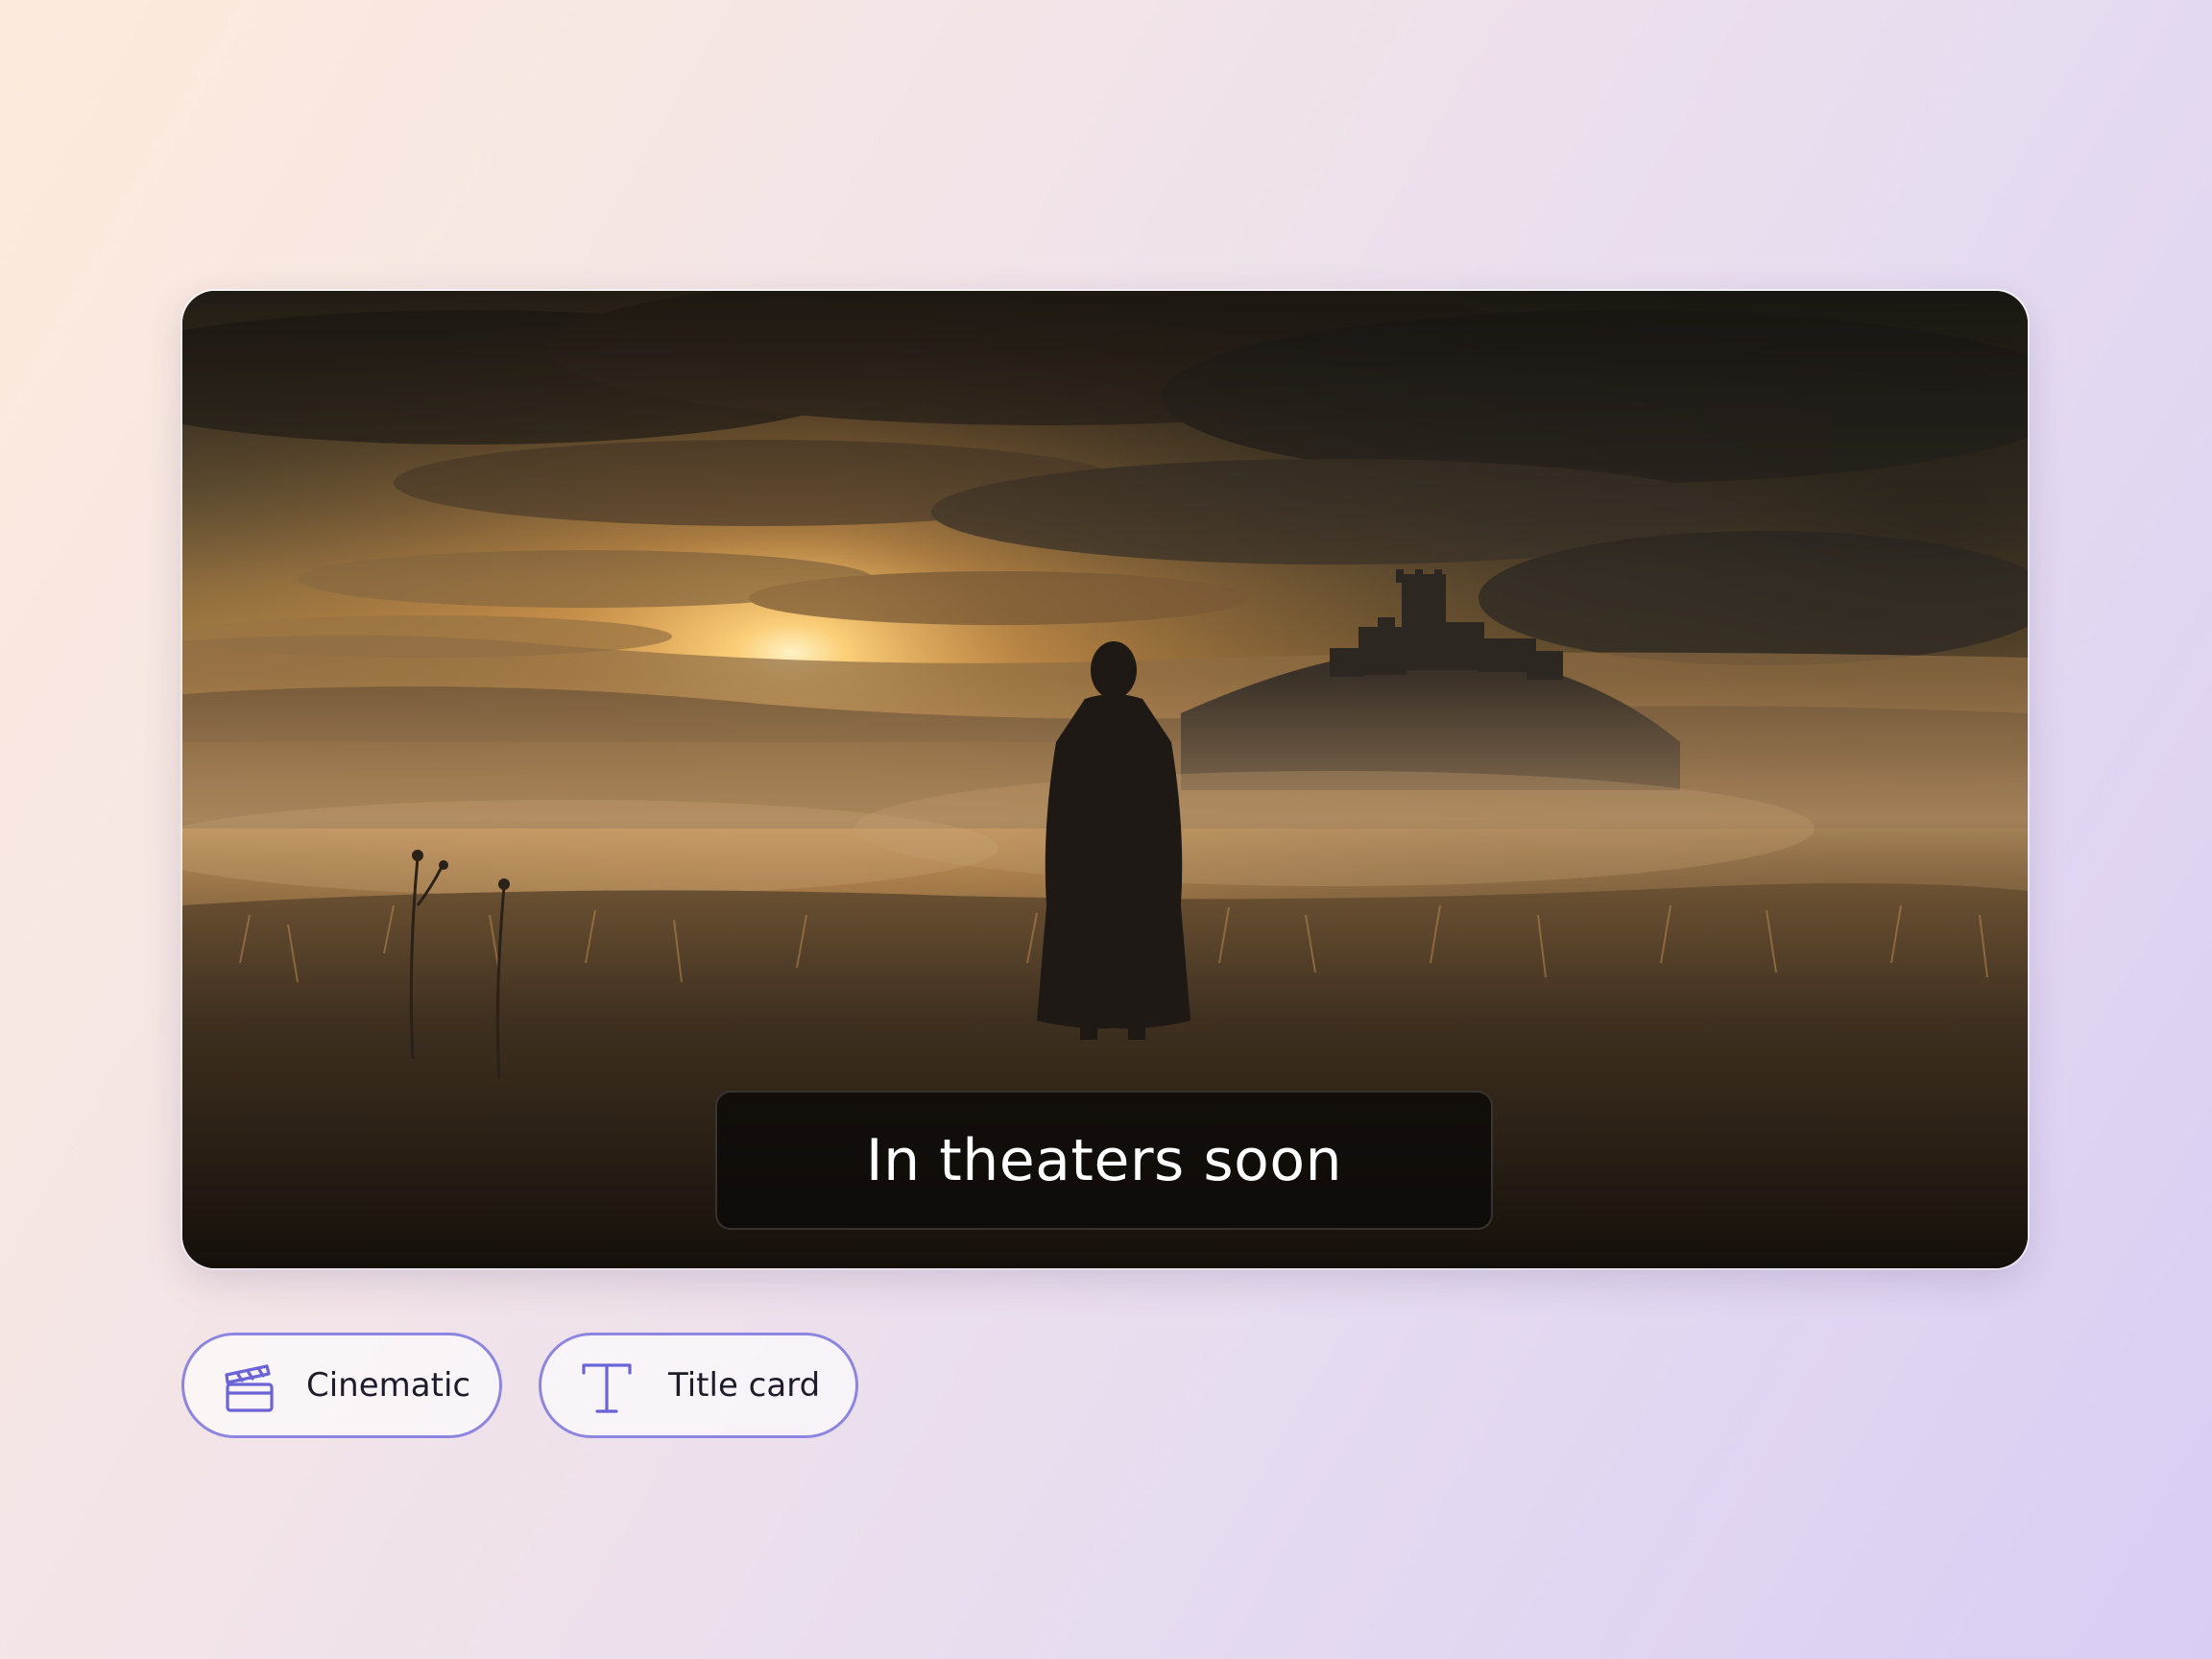  What do you see at coordinates (744, 1385) in the screenshot?
I see `title-card-chip-label: Title card` at bounding box center [744, 1385].